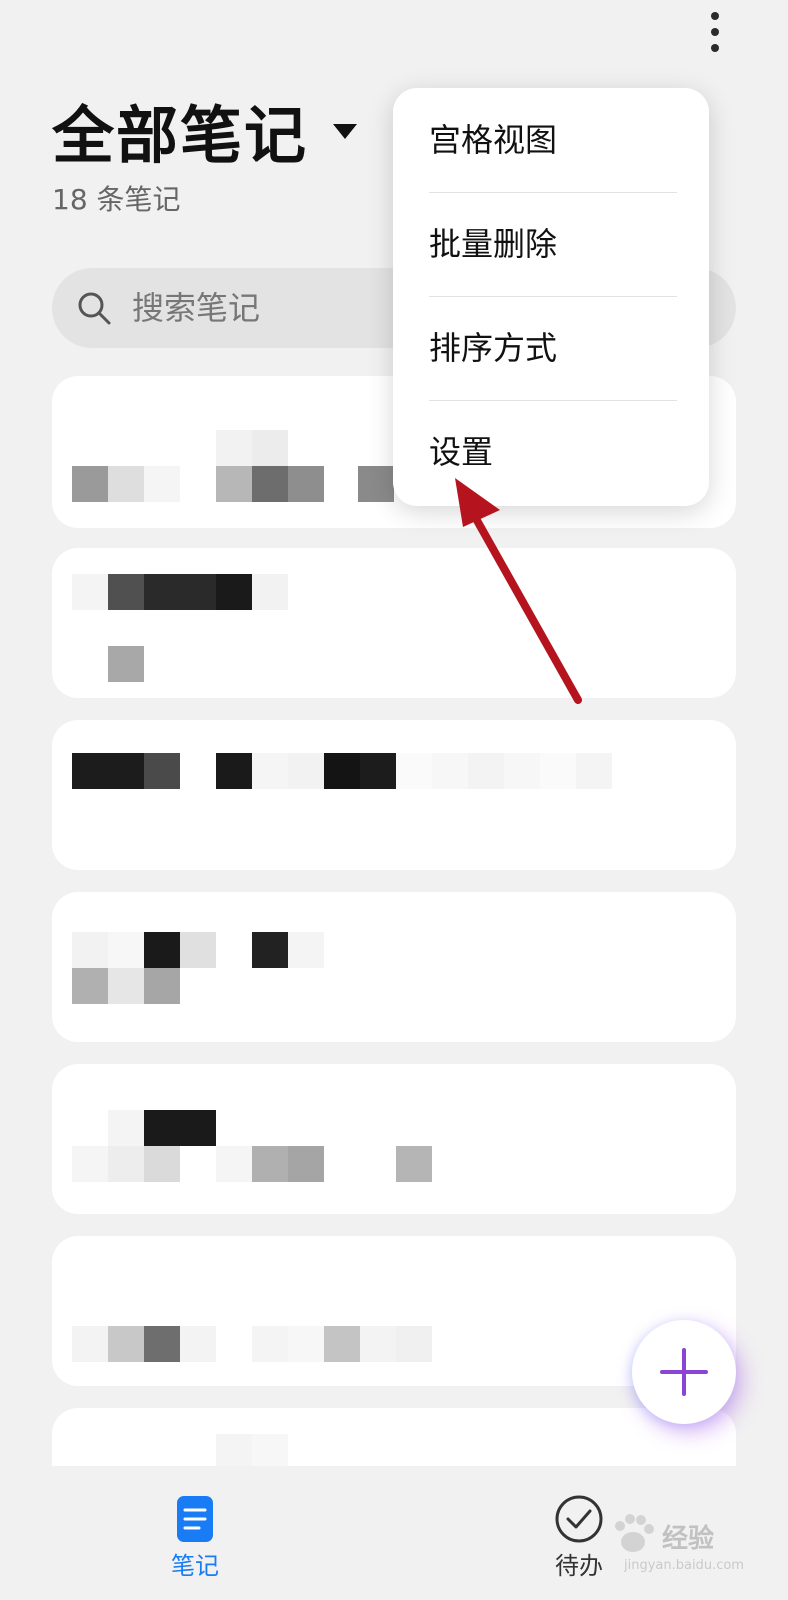  I want to click on nav-item-notes: 笔记, so click(195, 1533).